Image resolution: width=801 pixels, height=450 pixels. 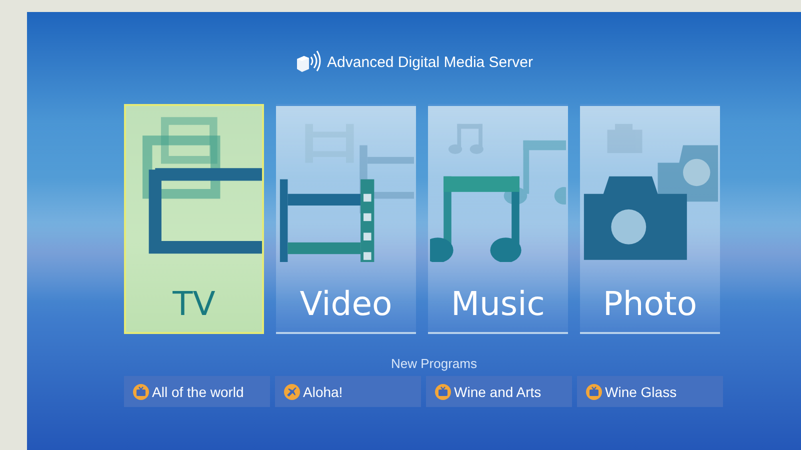 What do you see at coordinates (650, 219) in the screenshot?
I see `category-tile: Photo` at bounding box center [650, 219].